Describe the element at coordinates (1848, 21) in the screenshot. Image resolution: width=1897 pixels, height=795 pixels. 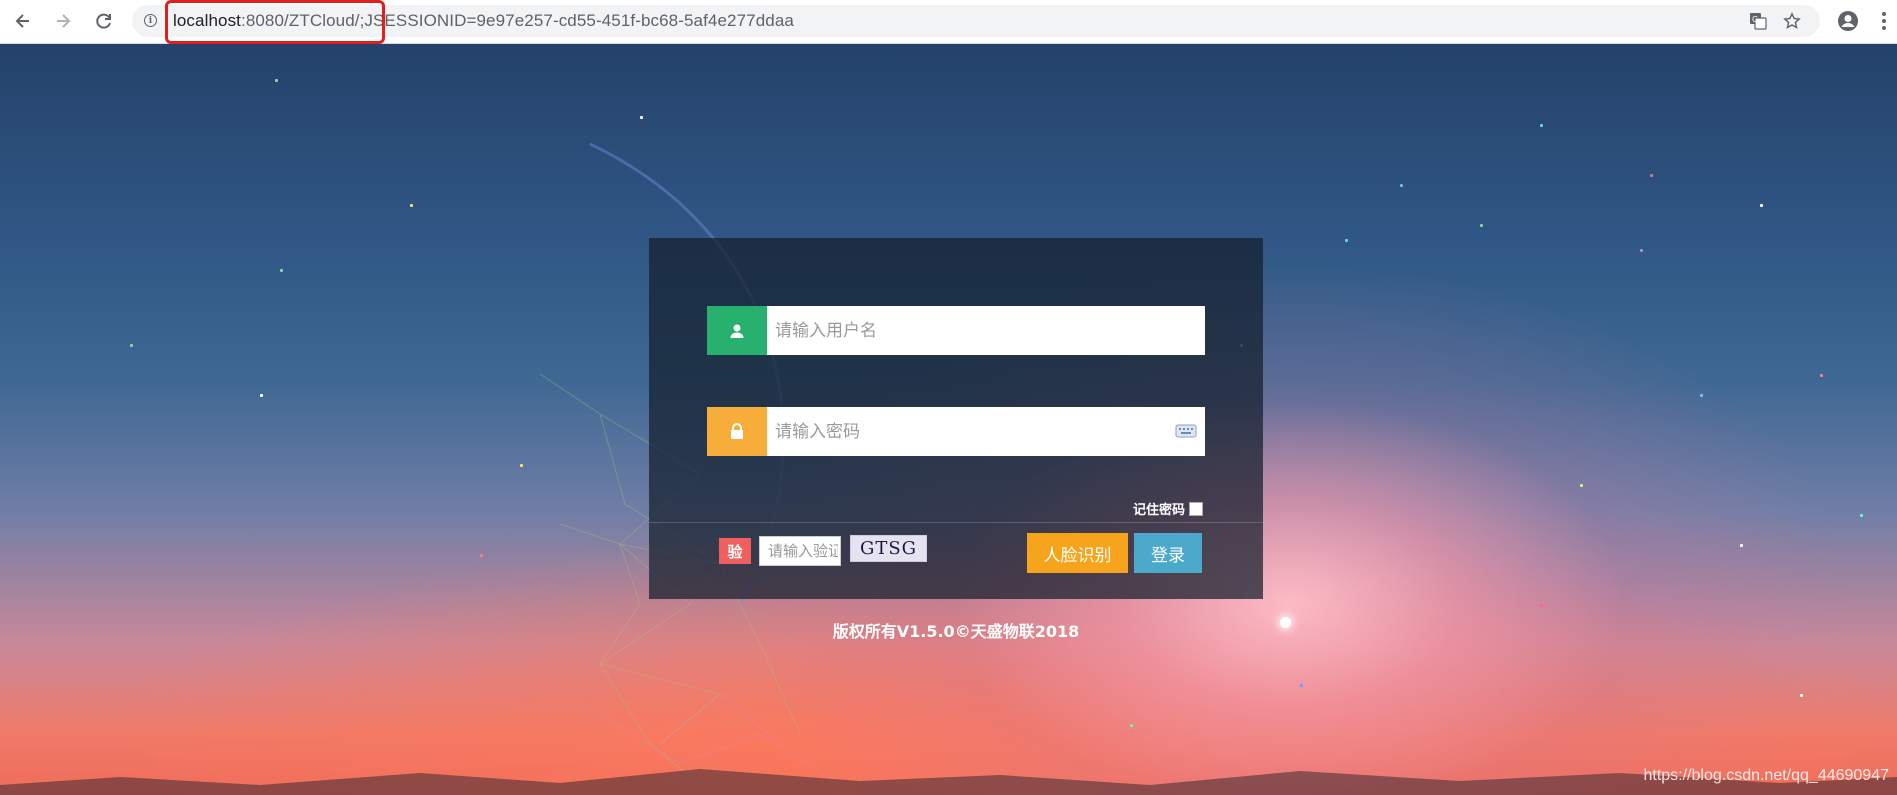
I see `account-icon` at that location.